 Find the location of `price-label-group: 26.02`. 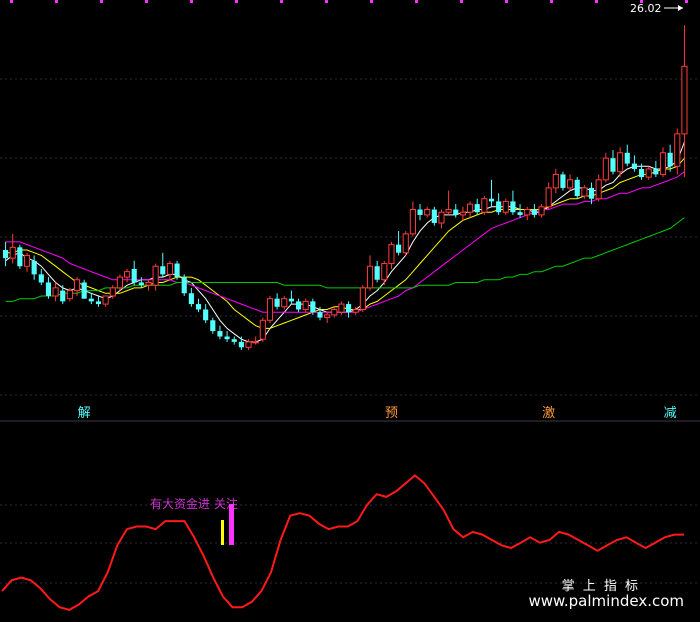

price-label-group: 26.02 is located at coordinates (656, 8).